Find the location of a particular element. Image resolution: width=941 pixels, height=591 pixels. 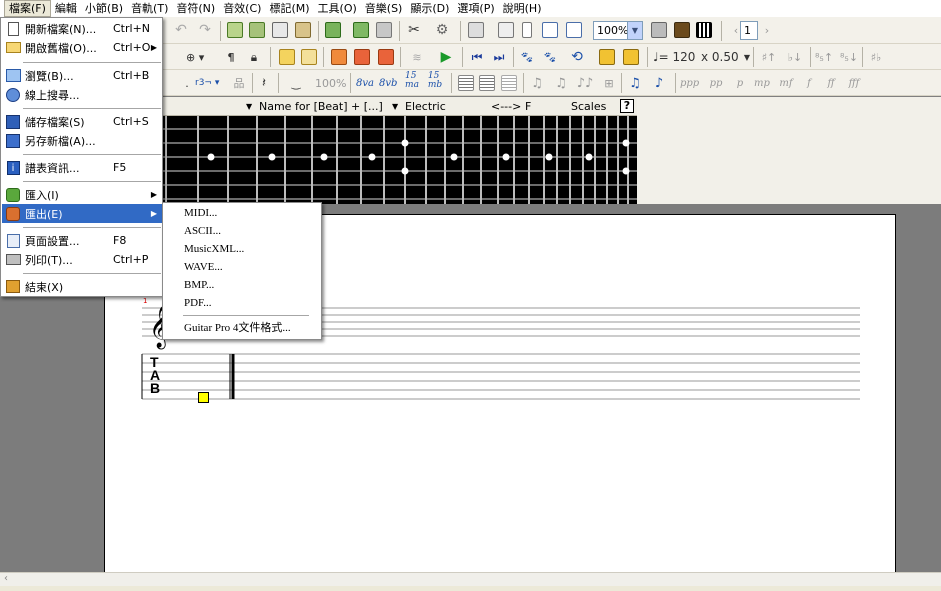

menu-help: 說明(H) is located at coordinates (522, 8).